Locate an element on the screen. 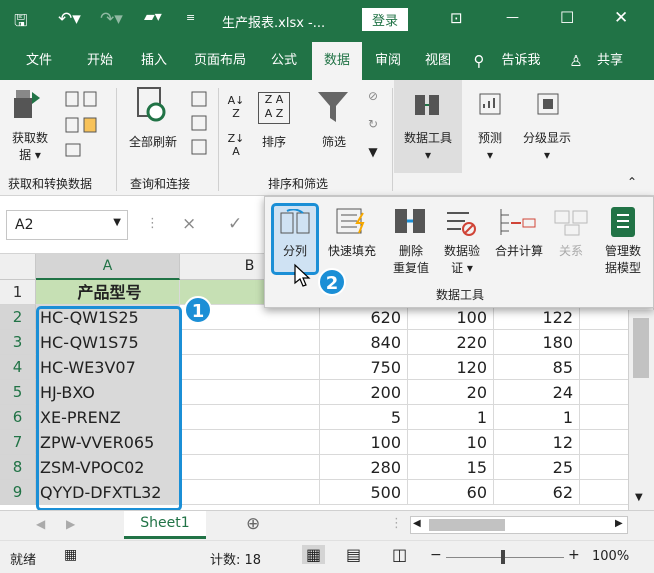 Image resolution: width=654 pixels, height=573 pixels. outline-button: 分级显示 ▾ is located at coordinates (547, 147).